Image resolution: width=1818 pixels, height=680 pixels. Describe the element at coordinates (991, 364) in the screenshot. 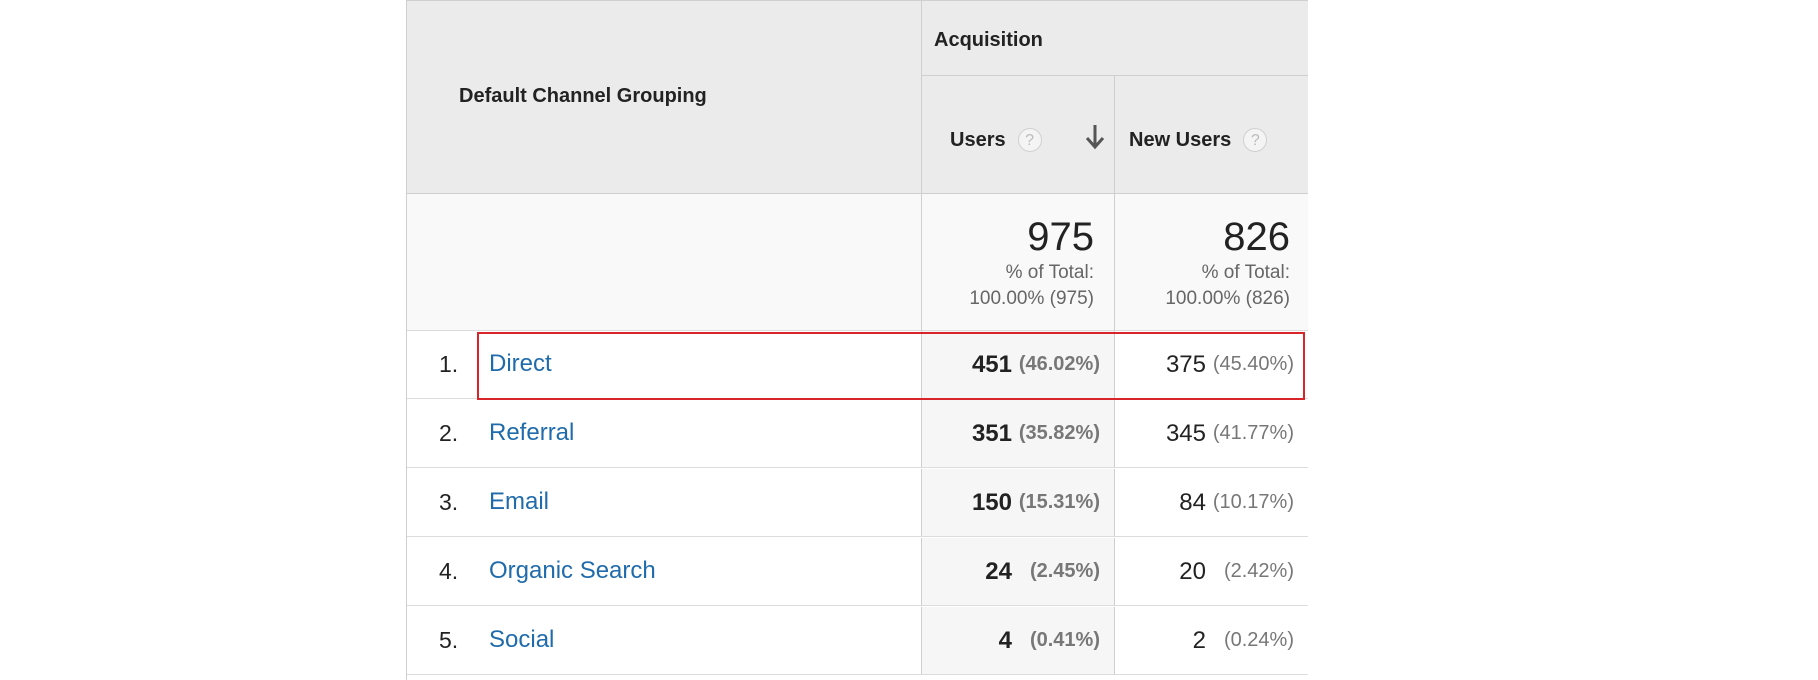

I see `users-value: 451` at that location.